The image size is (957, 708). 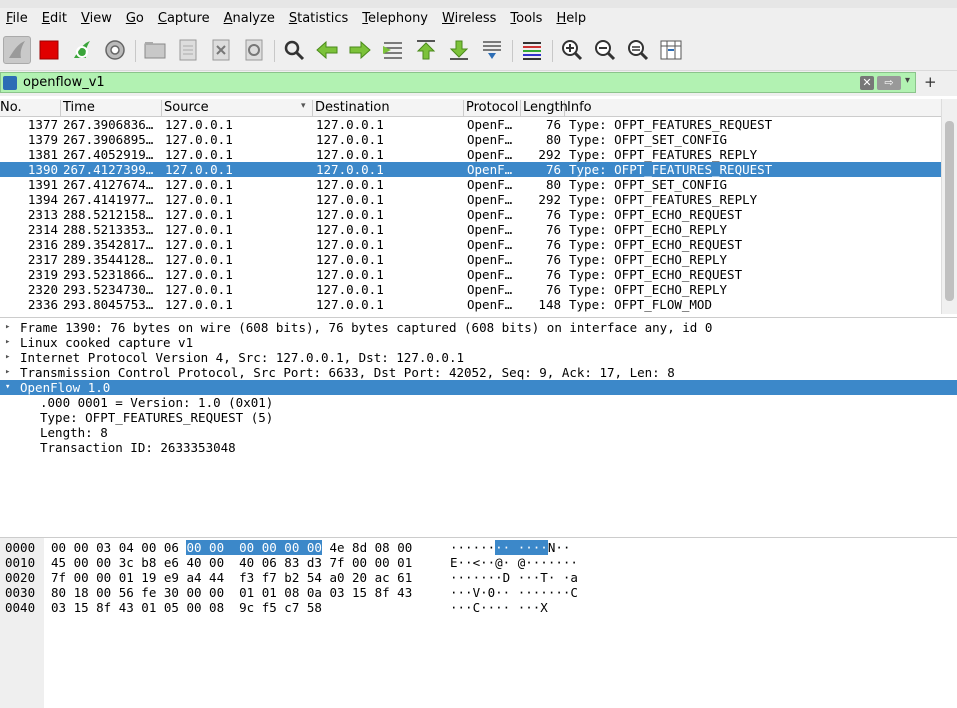 What do you see at coordinates (492, 108) in the screenshot?
I see `column-header-protocol: Protocol` at bounding box center [492, 108].